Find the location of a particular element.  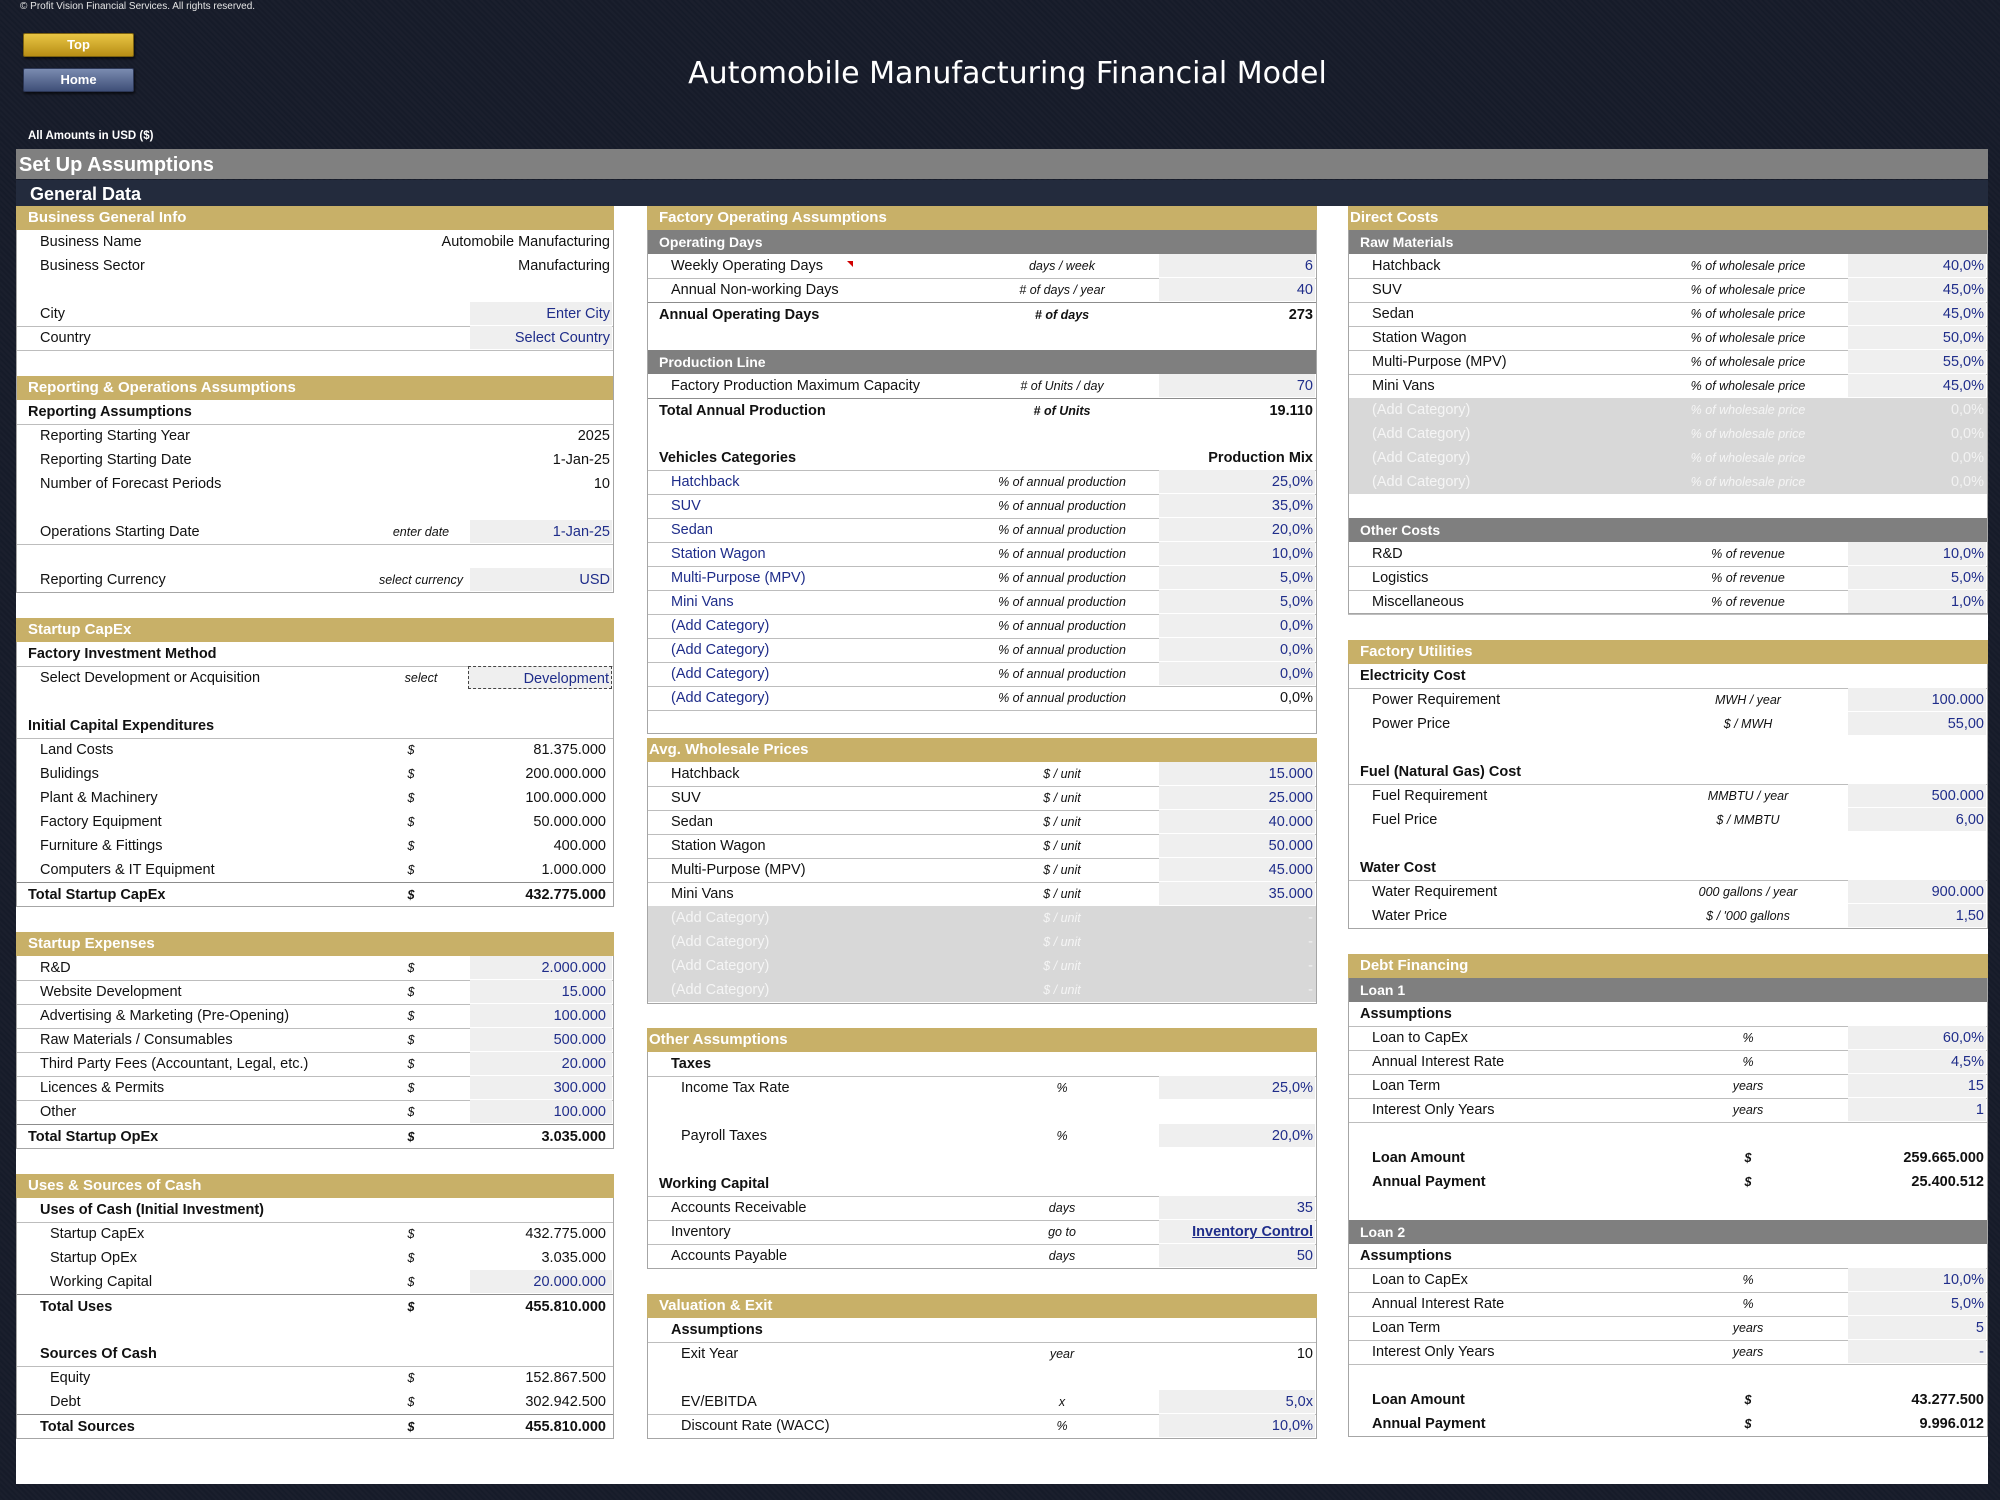

startup-expenses-header: Startup Expenses is located at coordinates (315, 944).